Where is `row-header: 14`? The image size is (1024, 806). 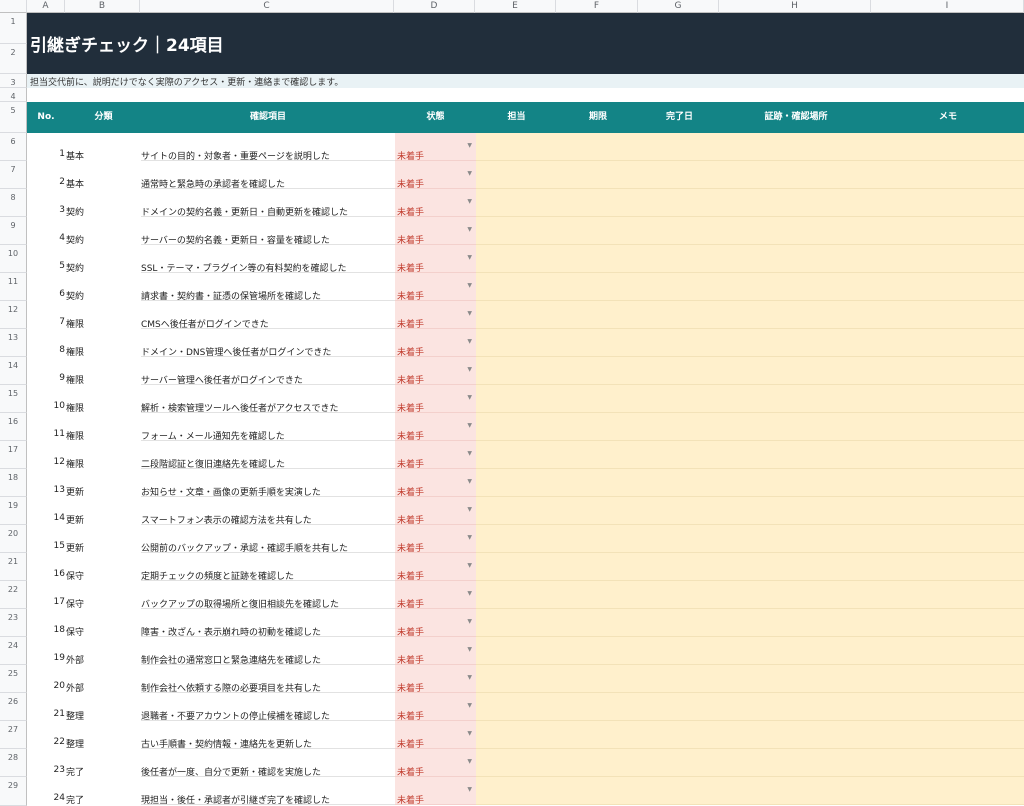
row-header: 14 is located at coordinates (13, 371).